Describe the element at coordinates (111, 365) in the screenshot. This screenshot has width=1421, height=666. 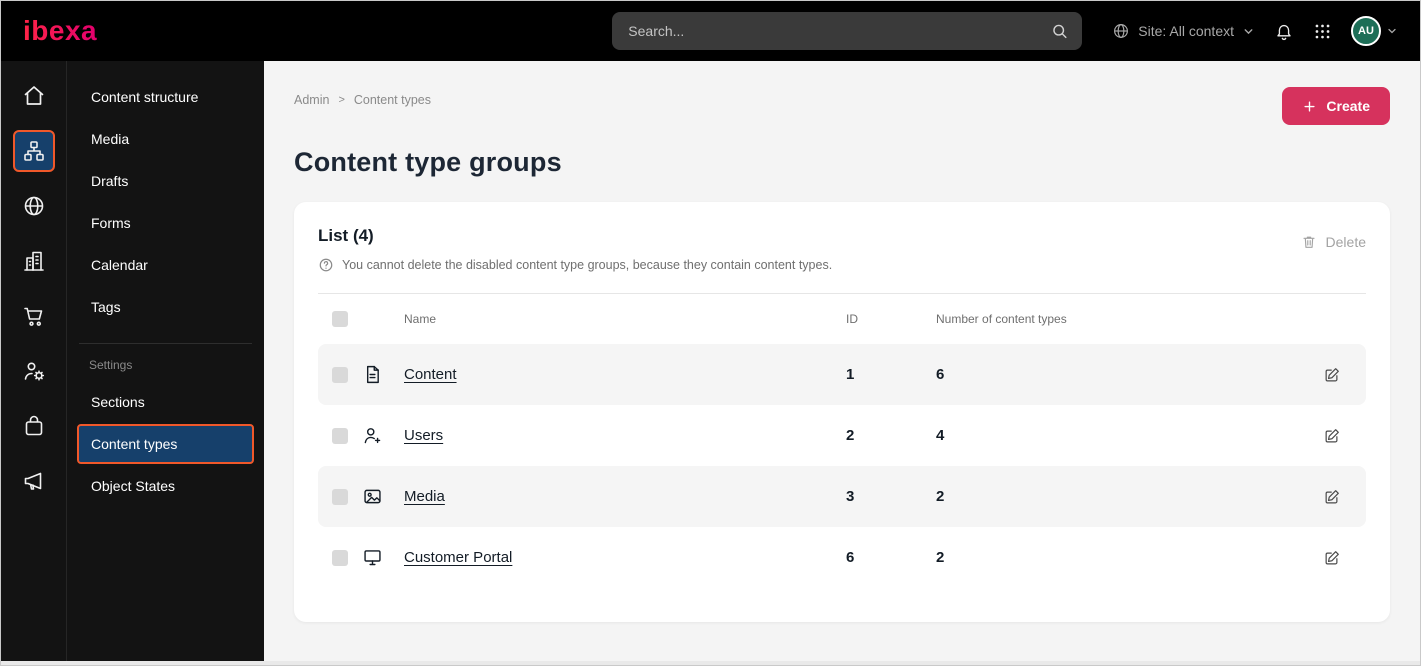
I see `sidebar-settings-label: Settings` at that location.